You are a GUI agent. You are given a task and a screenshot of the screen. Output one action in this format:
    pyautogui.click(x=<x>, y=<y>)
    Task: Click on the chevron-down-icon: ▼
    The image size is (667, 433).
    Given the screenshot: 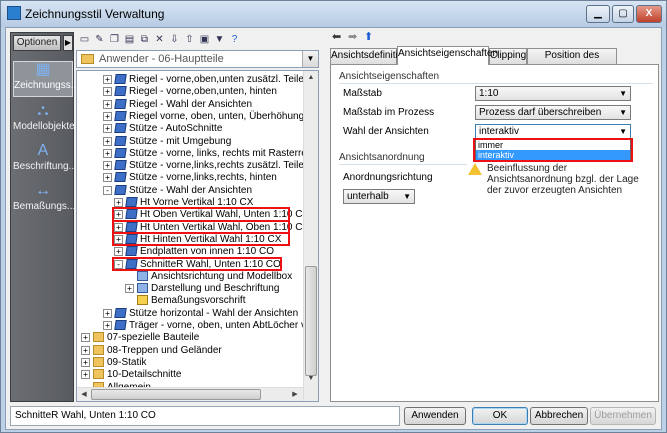 What is the action you would take?
    pyautogui.click(x=310, y=59)
    